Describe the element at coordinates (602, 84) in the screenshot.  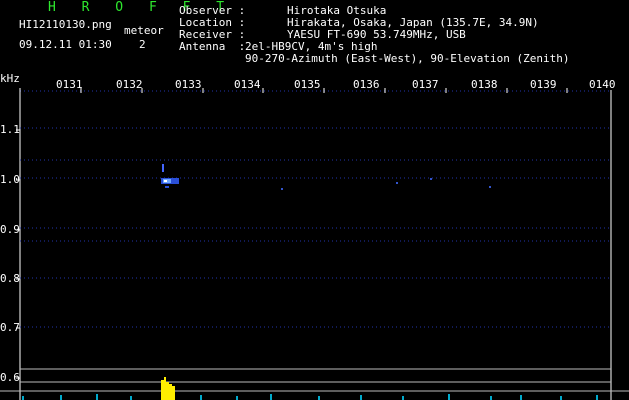
I see `x-tick-label: 0140` at that location.